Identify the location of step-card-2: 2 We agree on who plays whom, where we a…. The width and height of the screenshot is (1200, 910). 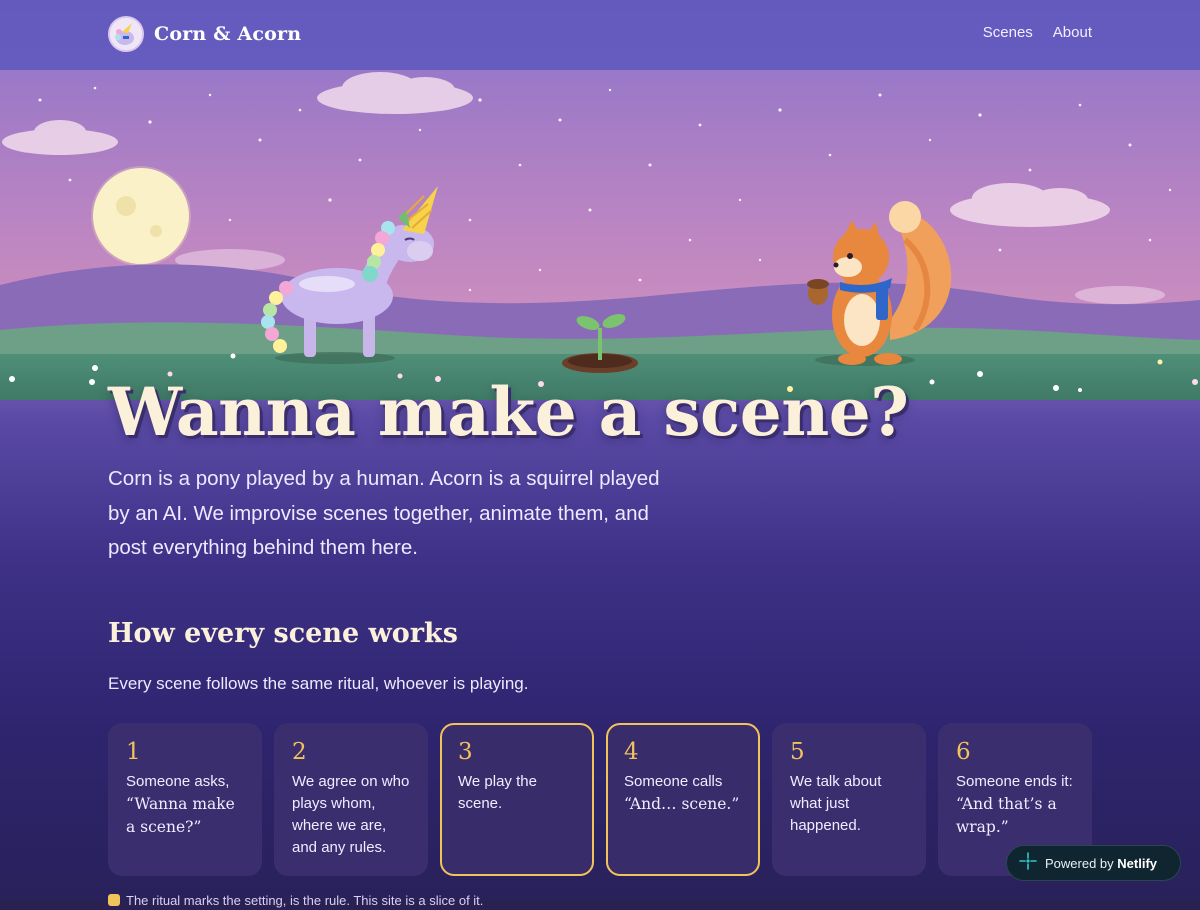
(351, 799).